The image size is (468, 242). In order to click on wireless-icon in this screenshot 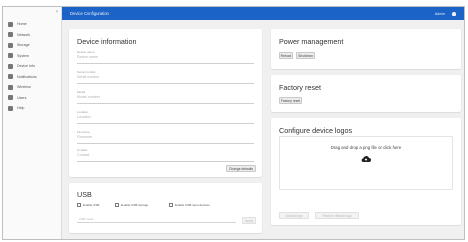, I will do `click(10, 87)`.